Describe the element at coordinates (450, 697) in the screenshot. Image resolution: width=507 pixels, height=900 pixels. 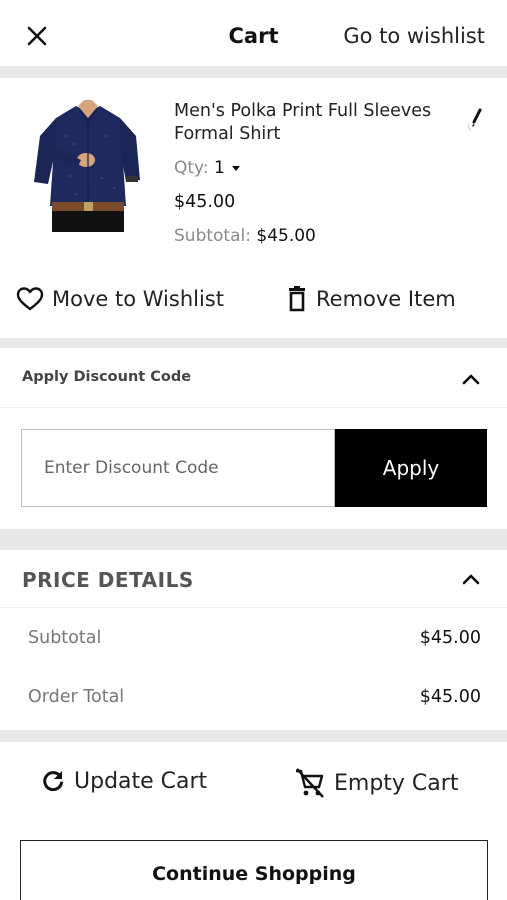
I see `order-total-value: $45.00` at that location.